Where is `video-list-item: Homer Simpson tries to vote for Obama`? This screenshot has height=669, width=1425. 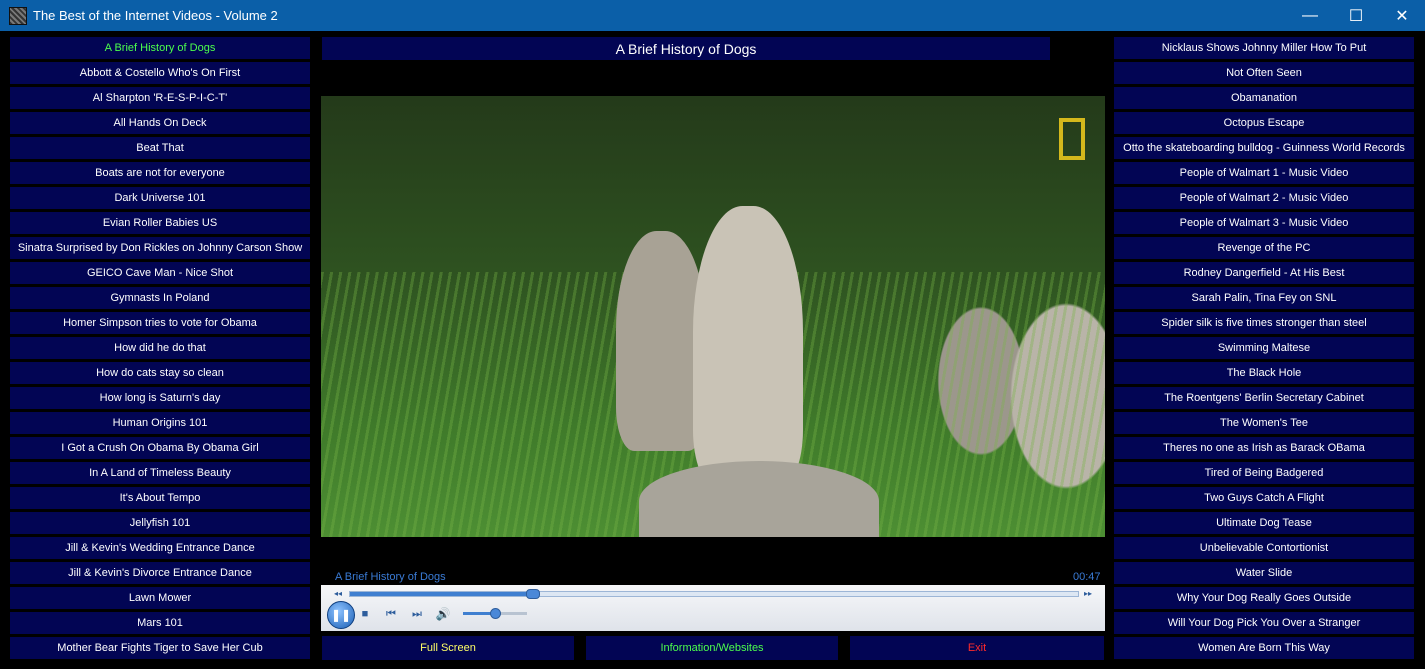 video-list-item: Homer Simpson tries to vote for Obama is located at coordinates (160, 323).